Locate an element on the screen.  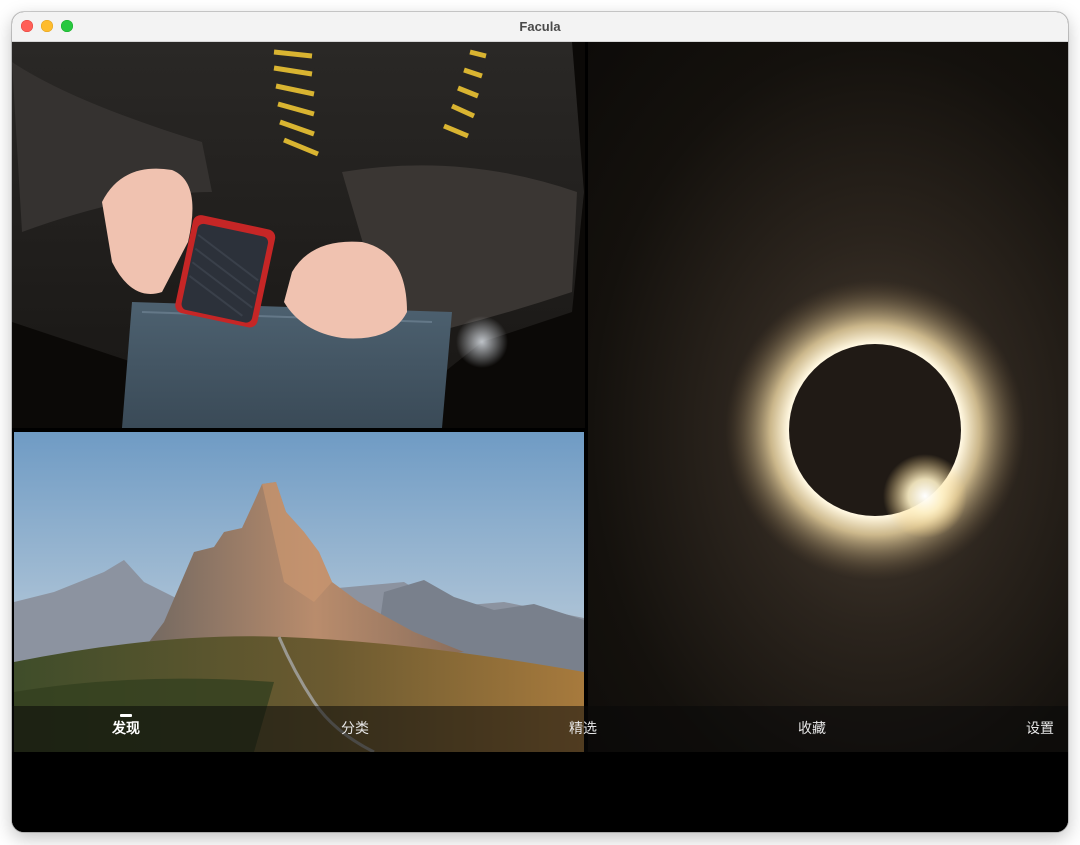
empty-area is located at coordinates (540, 792).